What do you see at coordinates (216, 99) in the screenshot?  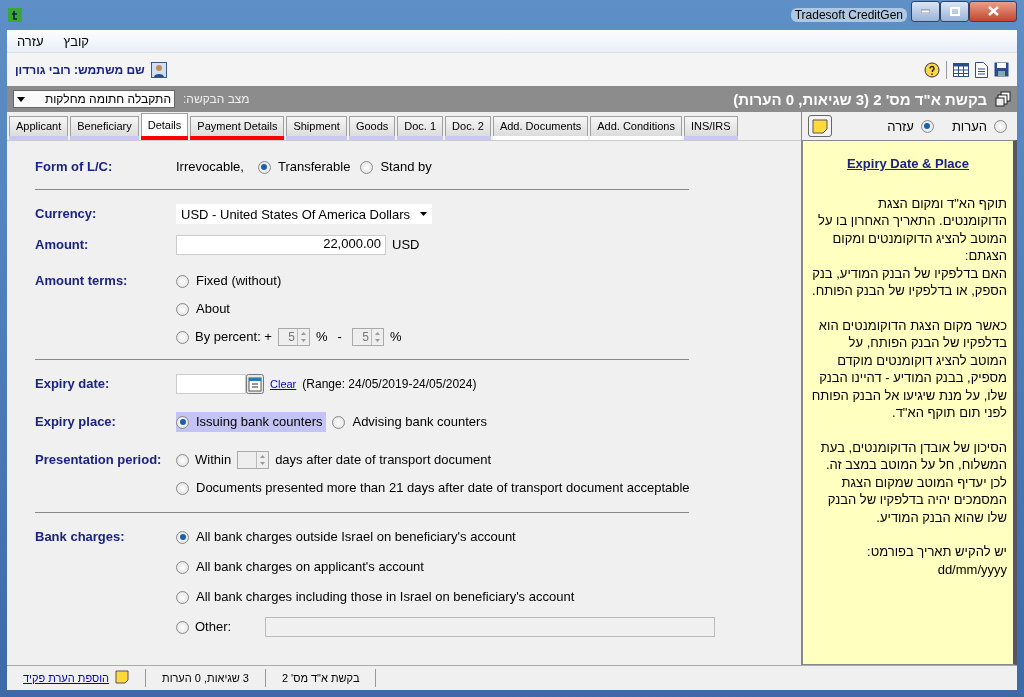 I see `status-label: מצב הבקשה:` at bounding box center [216, 99].